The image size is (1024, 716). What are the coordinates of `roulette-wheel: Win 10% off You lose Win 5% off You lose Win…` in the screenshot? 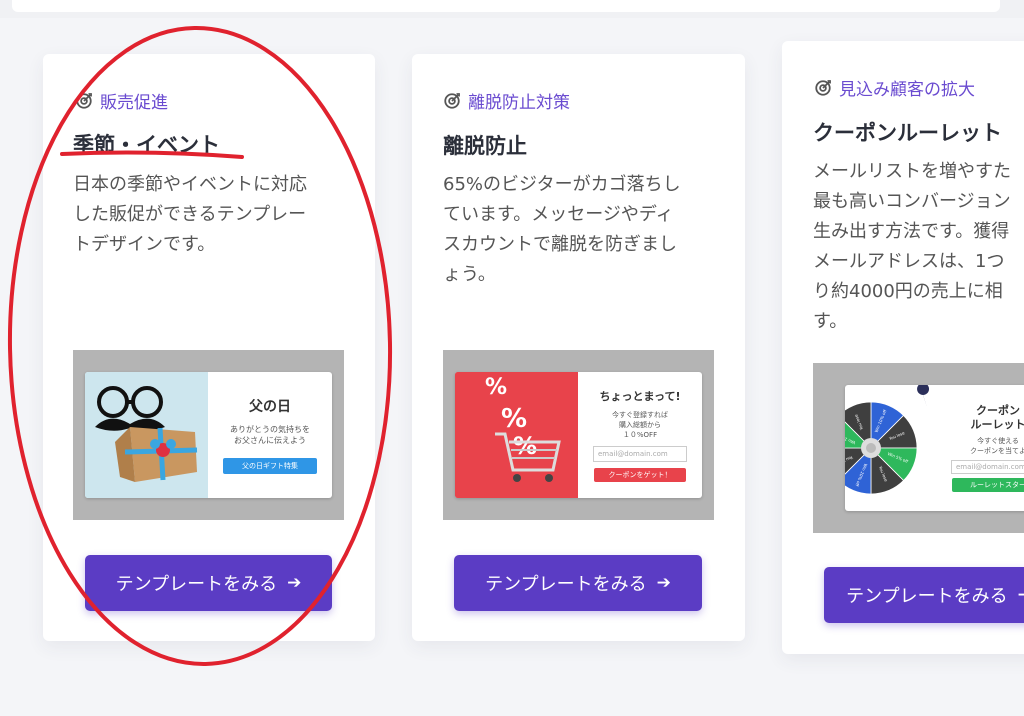 It's located at (893, 448).